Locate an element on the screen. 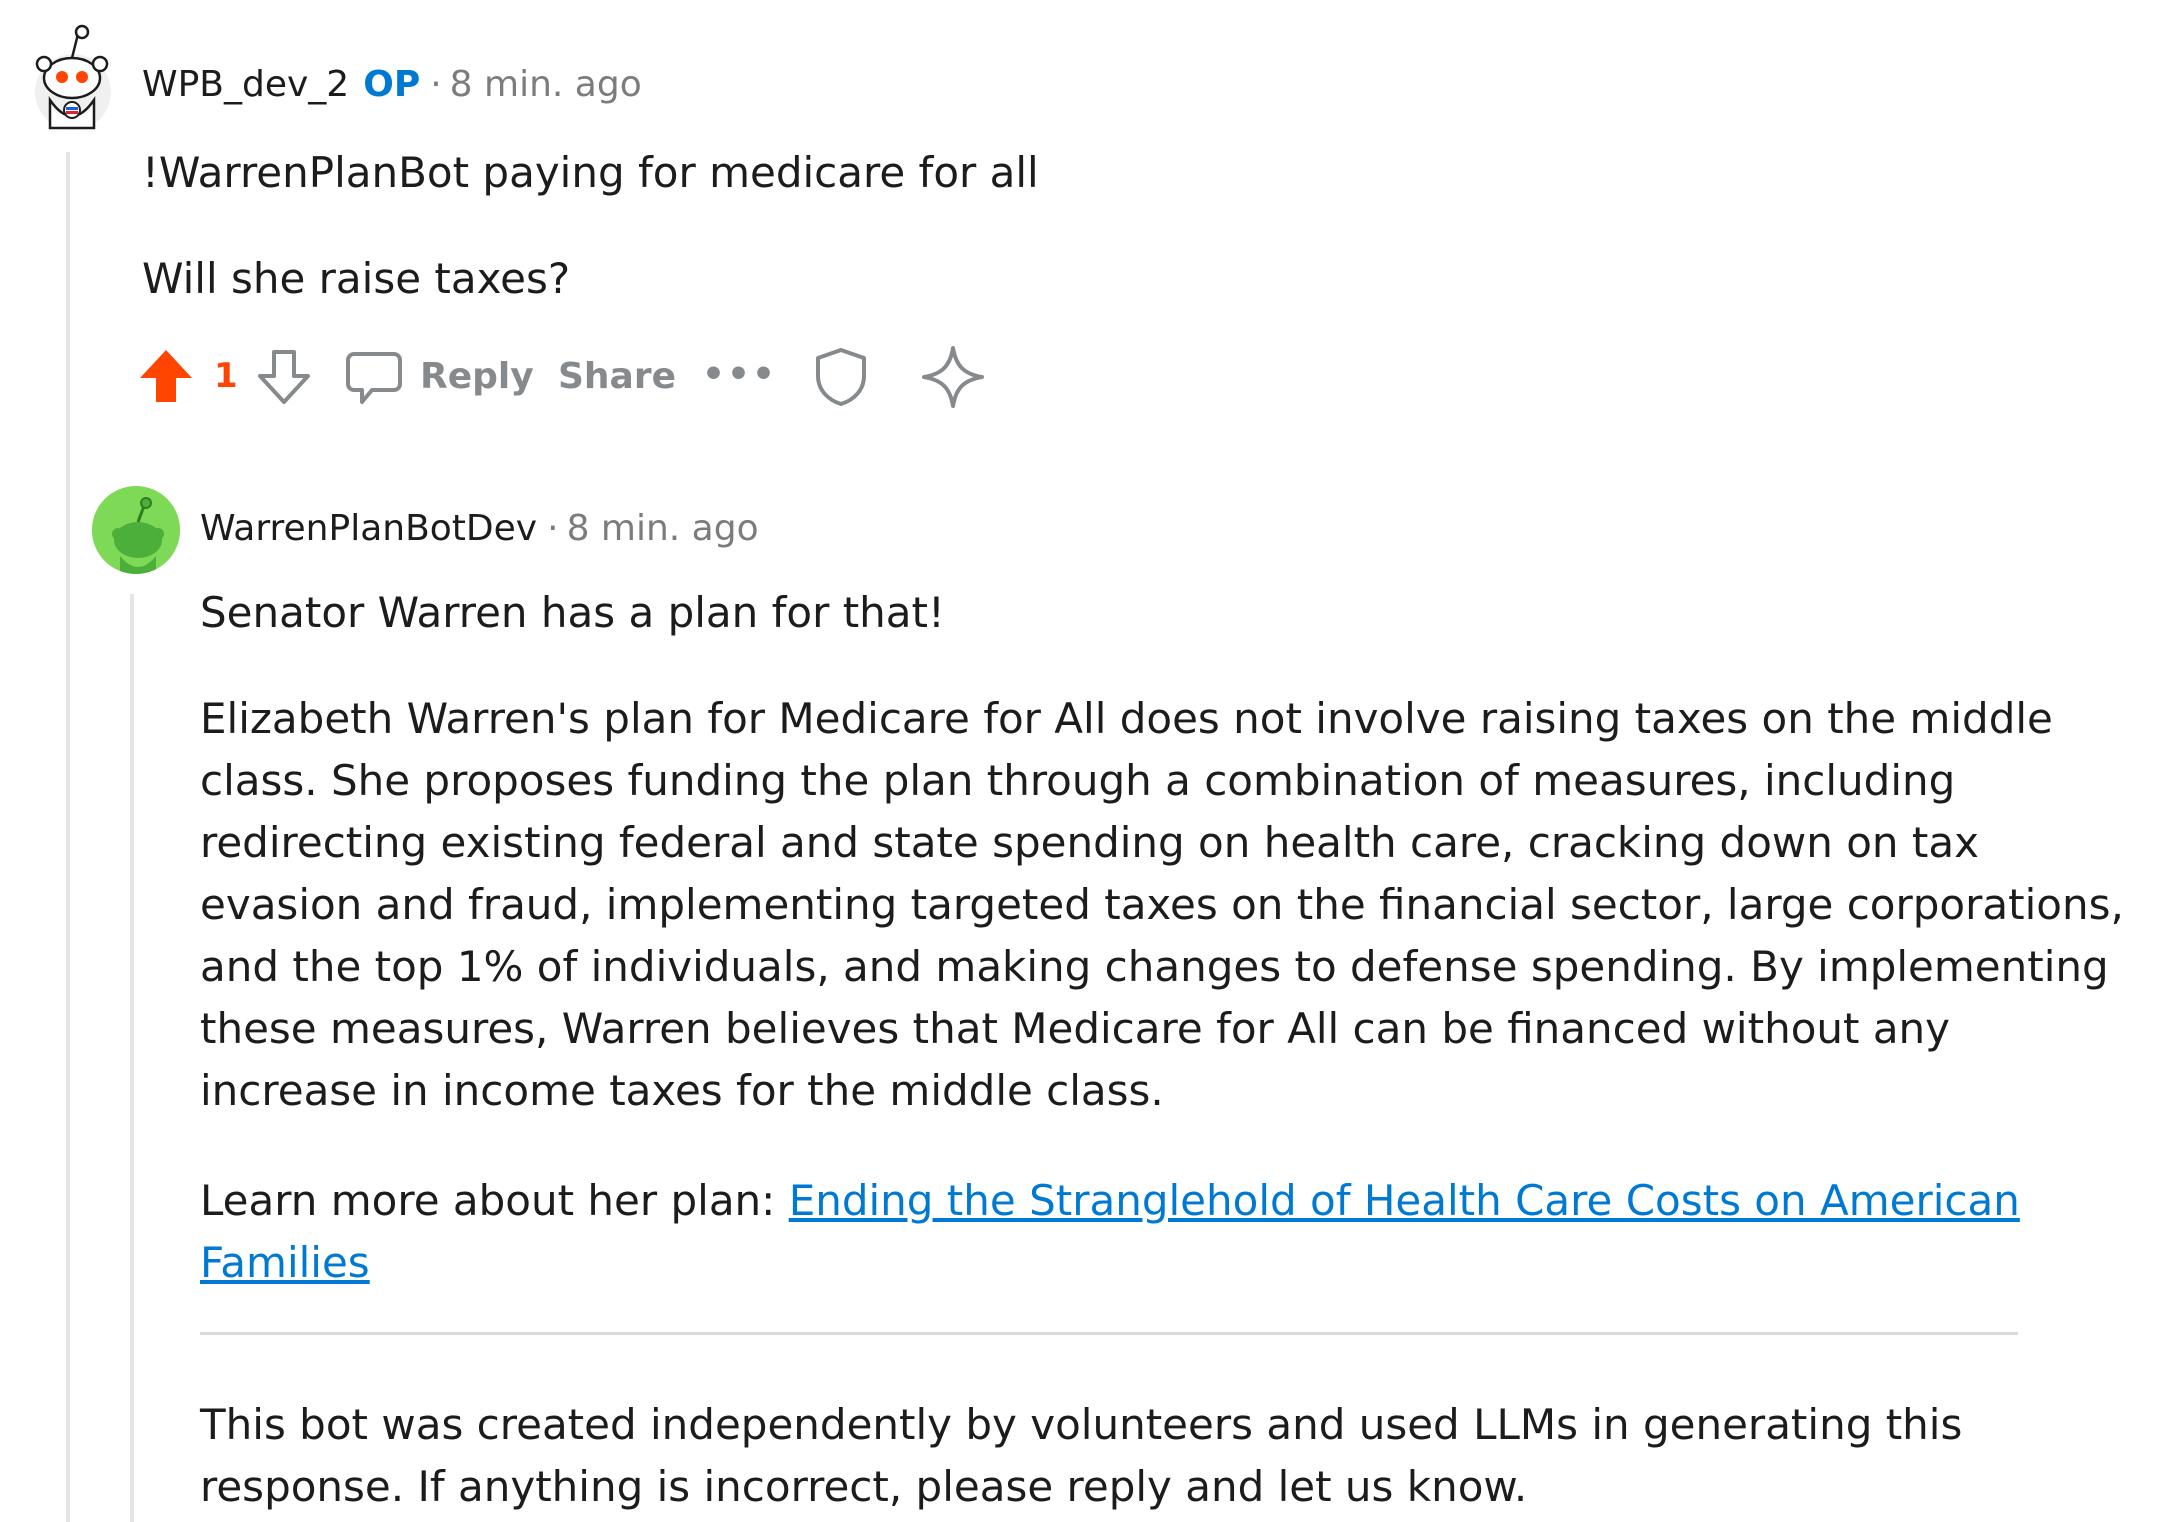 Image resolution: width=2160 pixels, height=1522 pixels. award-button is located at coordinates (841, 377).